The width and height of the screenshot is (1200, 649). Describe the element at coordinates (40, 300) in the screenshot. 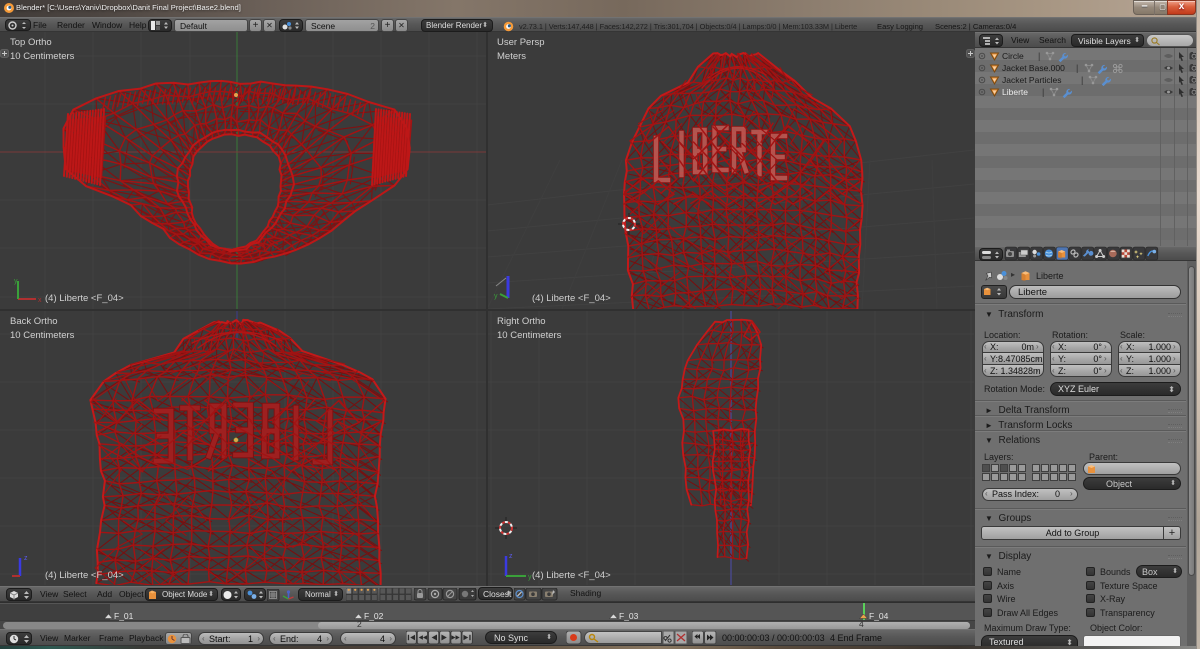

I see `svg-text: x` at that location.